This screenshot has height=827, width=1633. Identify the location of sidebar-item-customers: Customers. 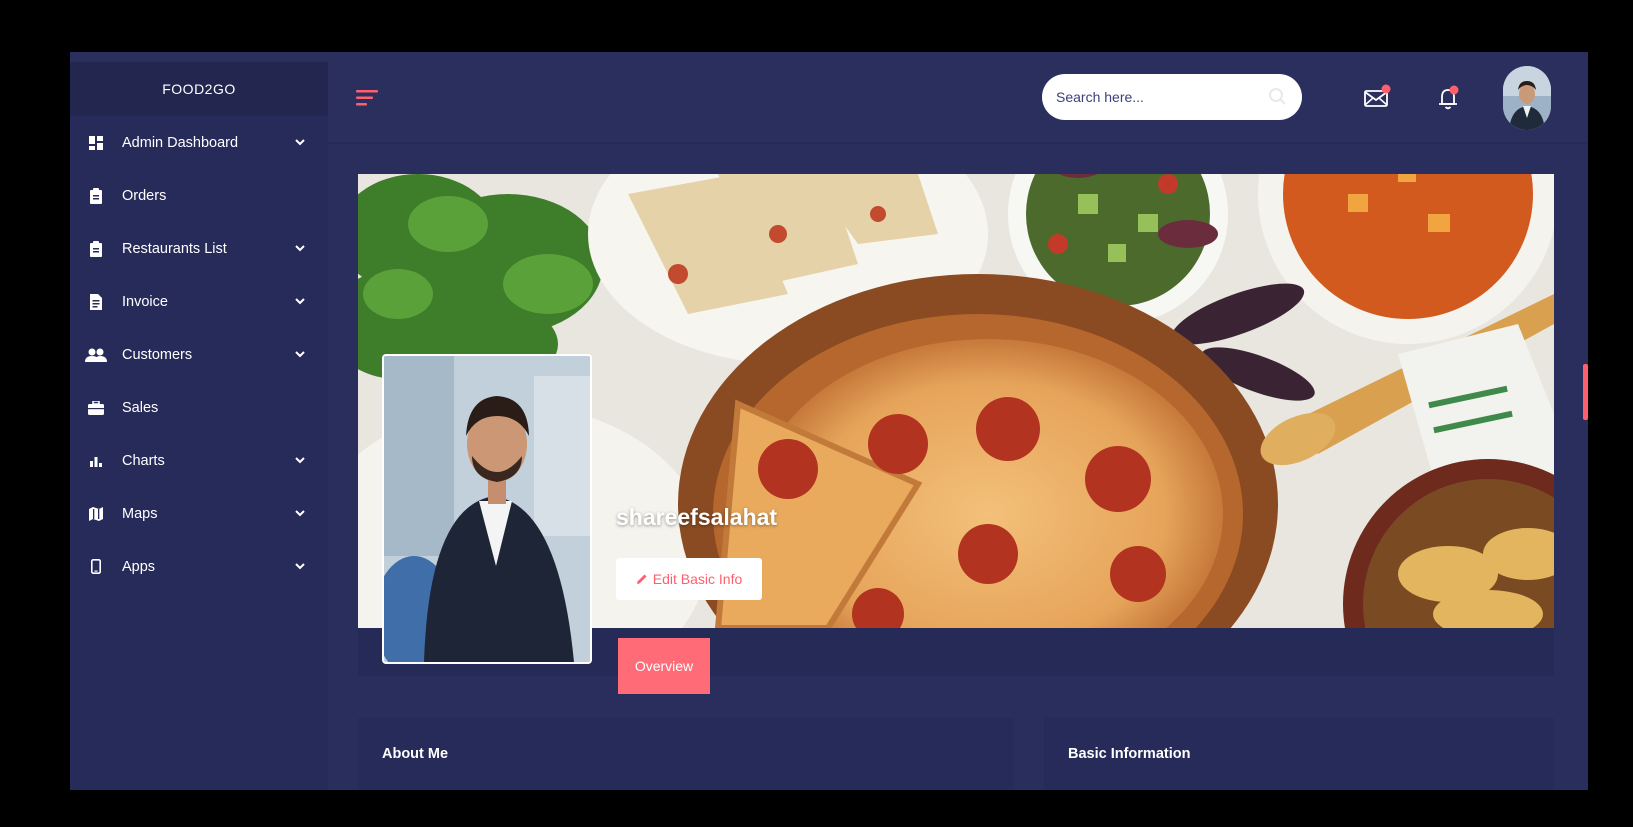
(199, 354).